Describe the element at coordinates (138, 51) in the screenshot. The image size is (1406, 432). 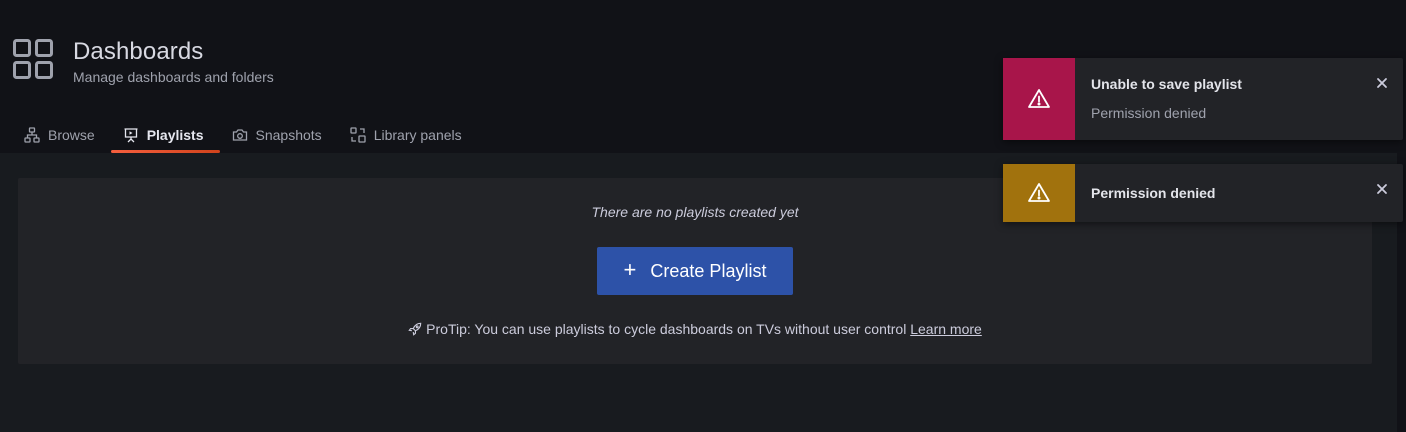
I see `page-title: Dashboards` at that location.